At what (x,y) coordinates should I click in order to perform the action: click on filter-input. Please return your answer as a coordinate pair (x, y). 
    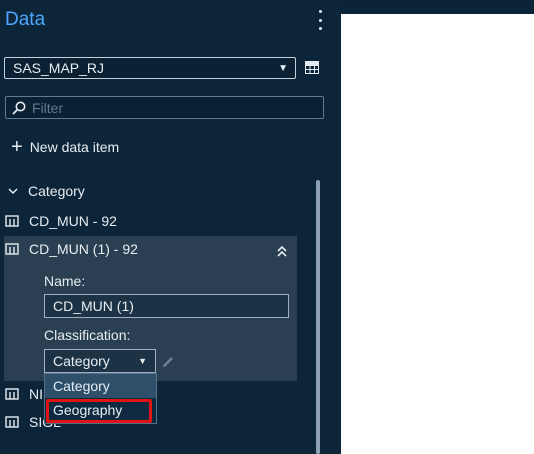
    Looking at the image, I should click on (167, 107).